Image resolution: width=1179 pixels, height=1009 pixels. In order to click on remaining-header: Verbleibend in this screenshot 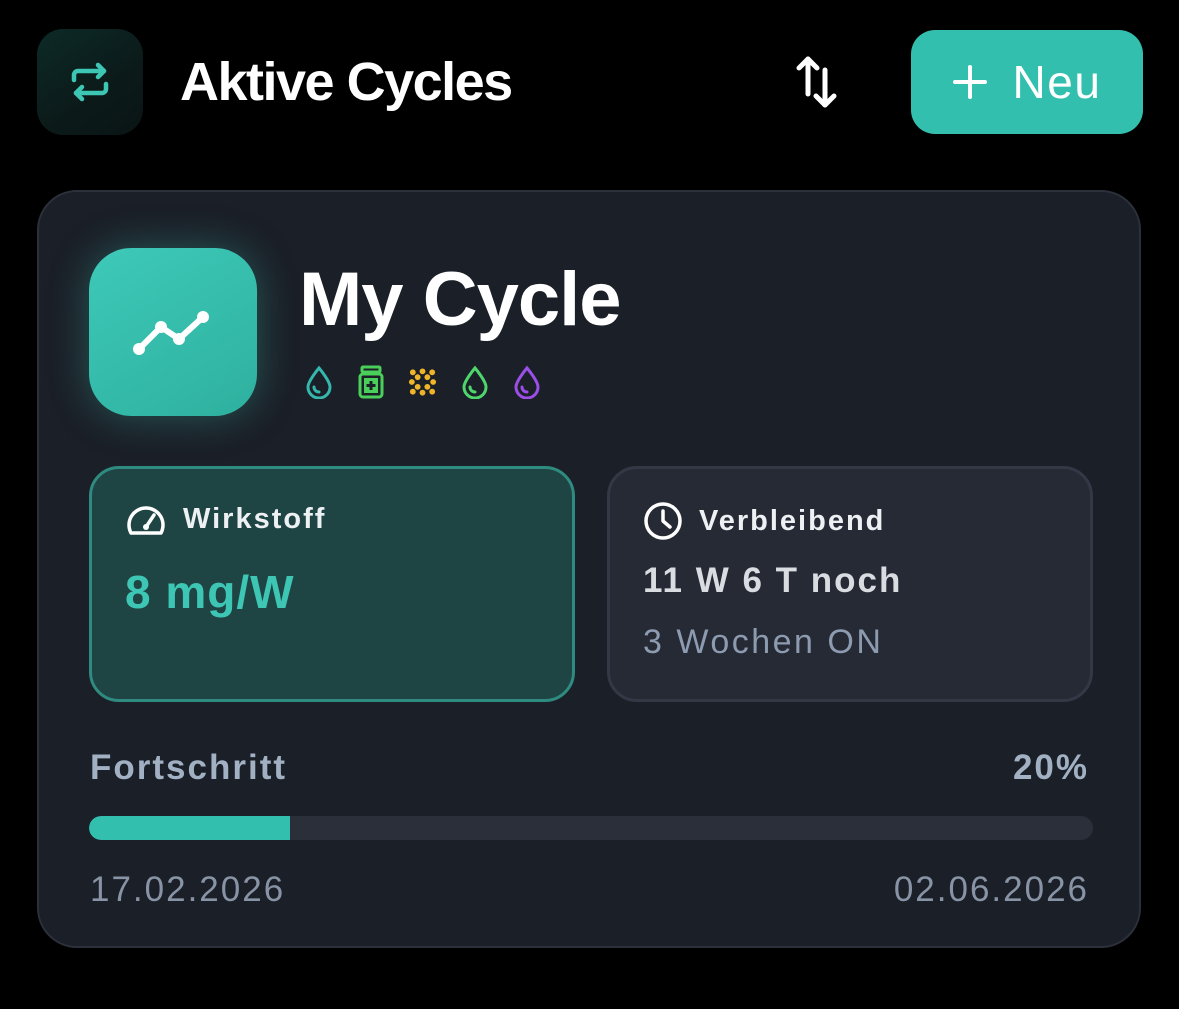, I will do `click(764, 521)`.